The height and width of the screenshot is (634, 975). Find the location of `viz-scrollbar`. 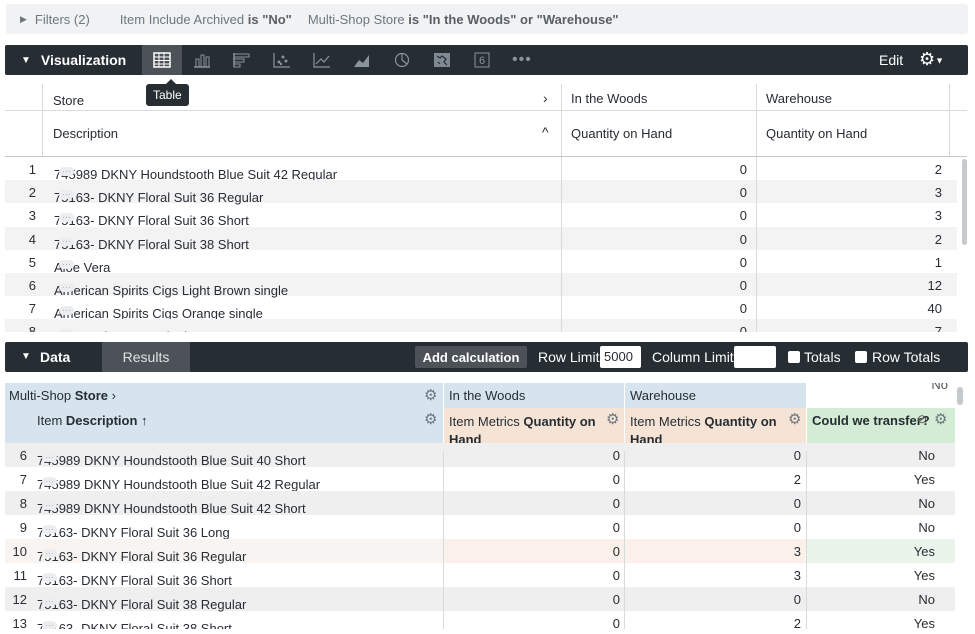

viz-scrollbar is located at coordinates (964, 202).